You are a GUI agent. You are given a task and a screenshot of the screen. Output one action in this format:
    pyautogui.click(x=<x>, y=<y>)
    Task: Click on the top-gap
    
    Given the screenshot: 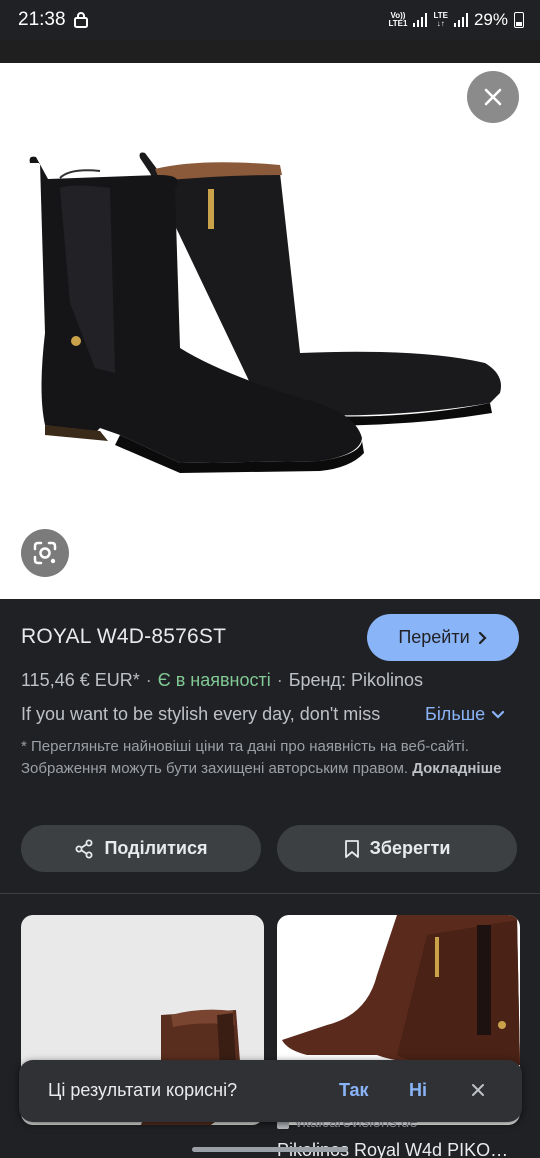 What is the action you would take?
    pyautogui.click(x=270, y=51)
    